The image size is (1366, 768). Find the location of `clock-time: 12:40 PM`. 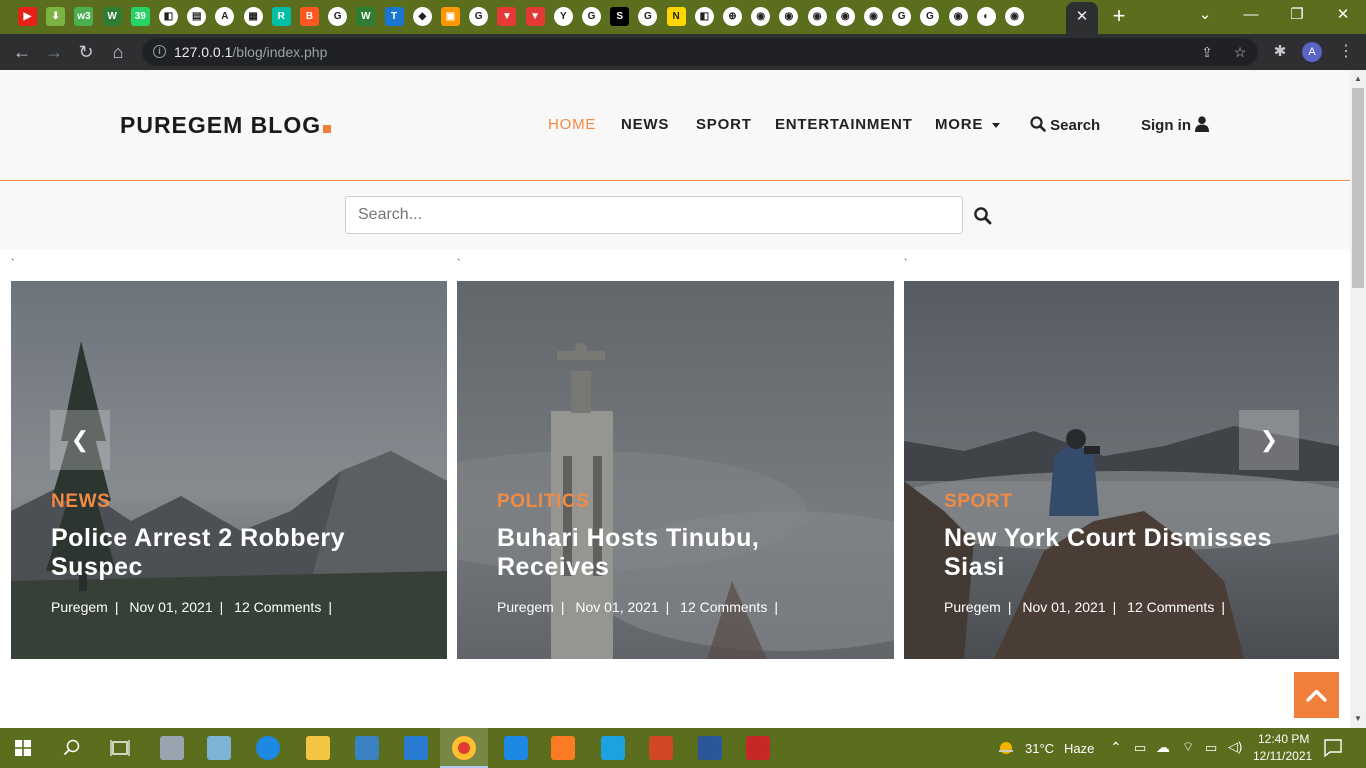

clock-time: 12:40 PM is located at coordinates (1283, 739).